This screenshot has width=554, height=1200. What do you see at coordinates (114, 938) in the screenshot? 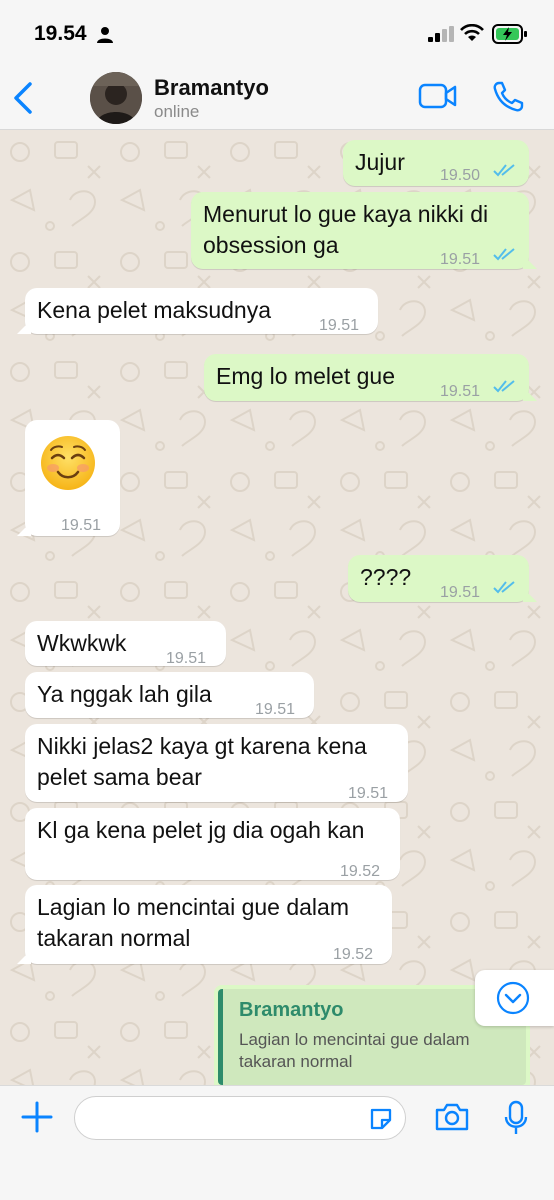
I see `message-text-line-2: takaran normal` at bounding box center [114, 938].